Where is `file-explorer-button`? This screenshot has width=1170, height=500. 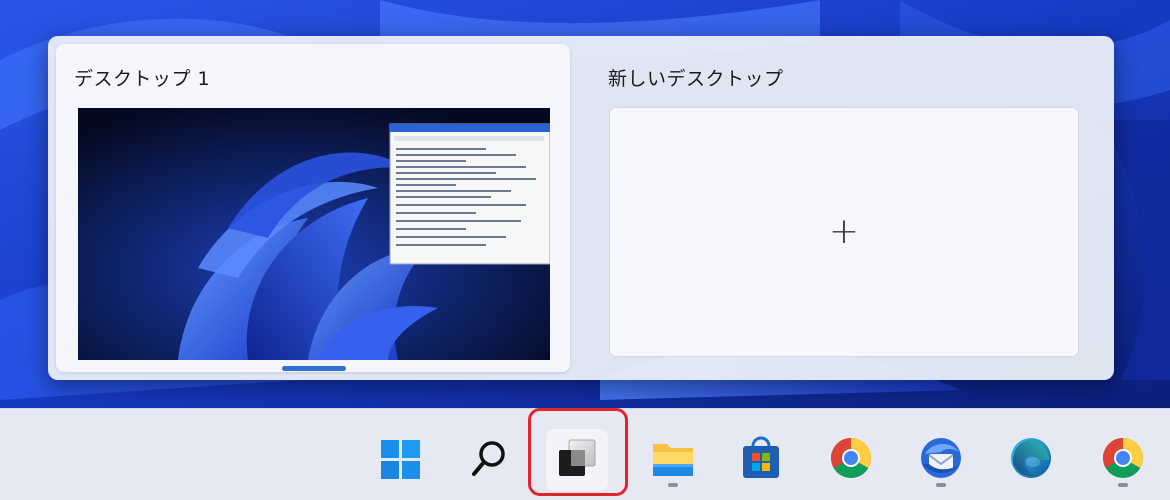 file-explorer-button is located at coordinates (673, 460).